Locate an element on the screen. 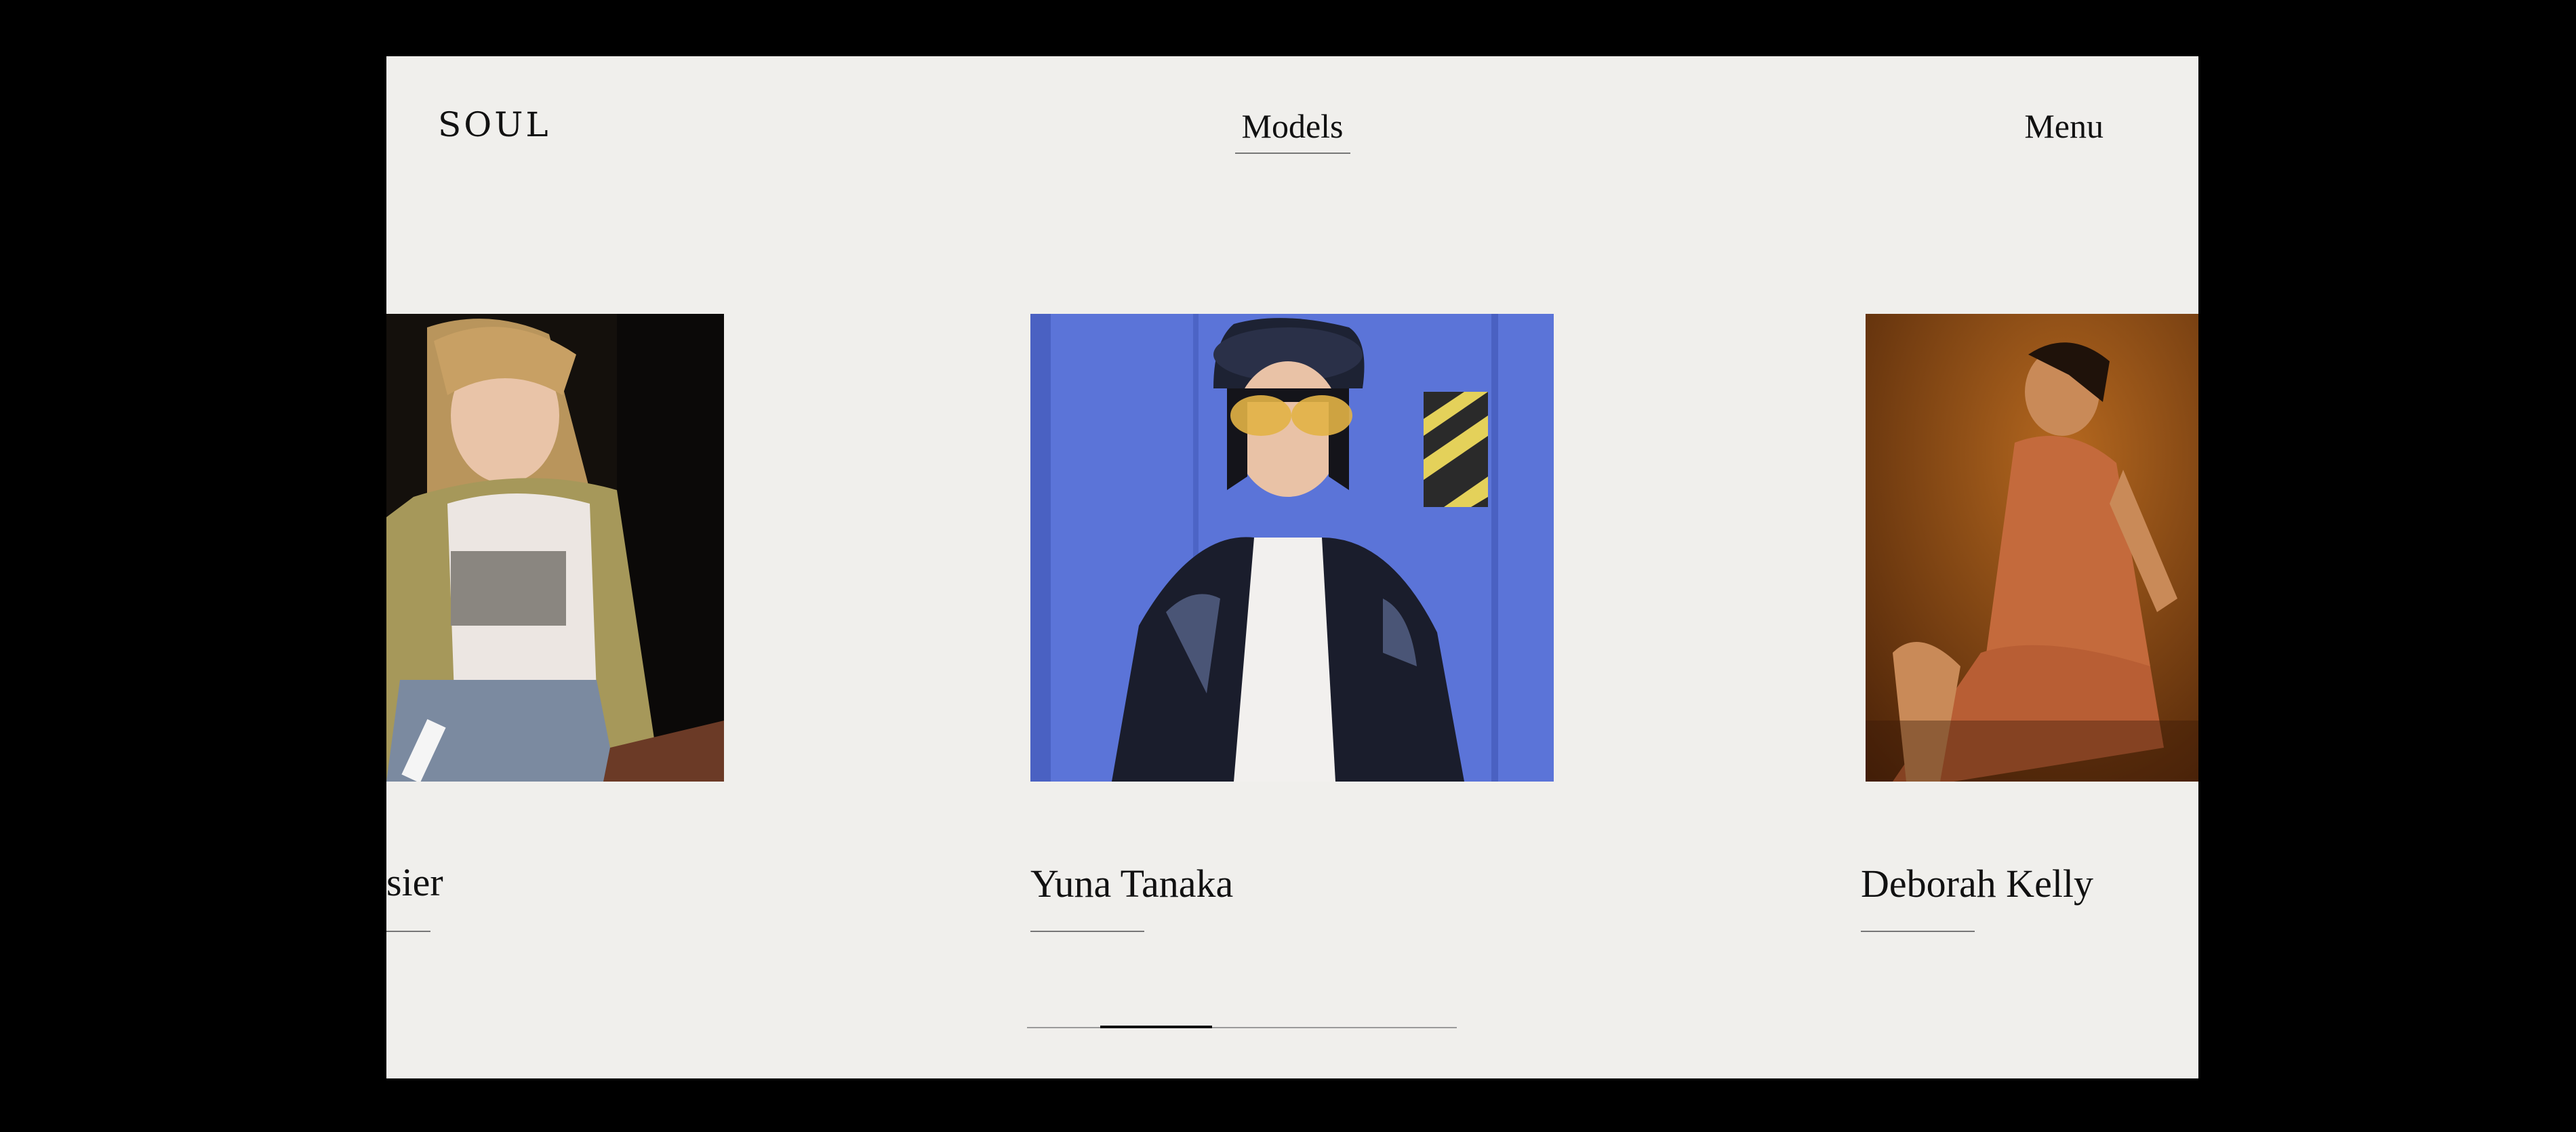  menu-button: Menu is located at coordinates (2064, 126).